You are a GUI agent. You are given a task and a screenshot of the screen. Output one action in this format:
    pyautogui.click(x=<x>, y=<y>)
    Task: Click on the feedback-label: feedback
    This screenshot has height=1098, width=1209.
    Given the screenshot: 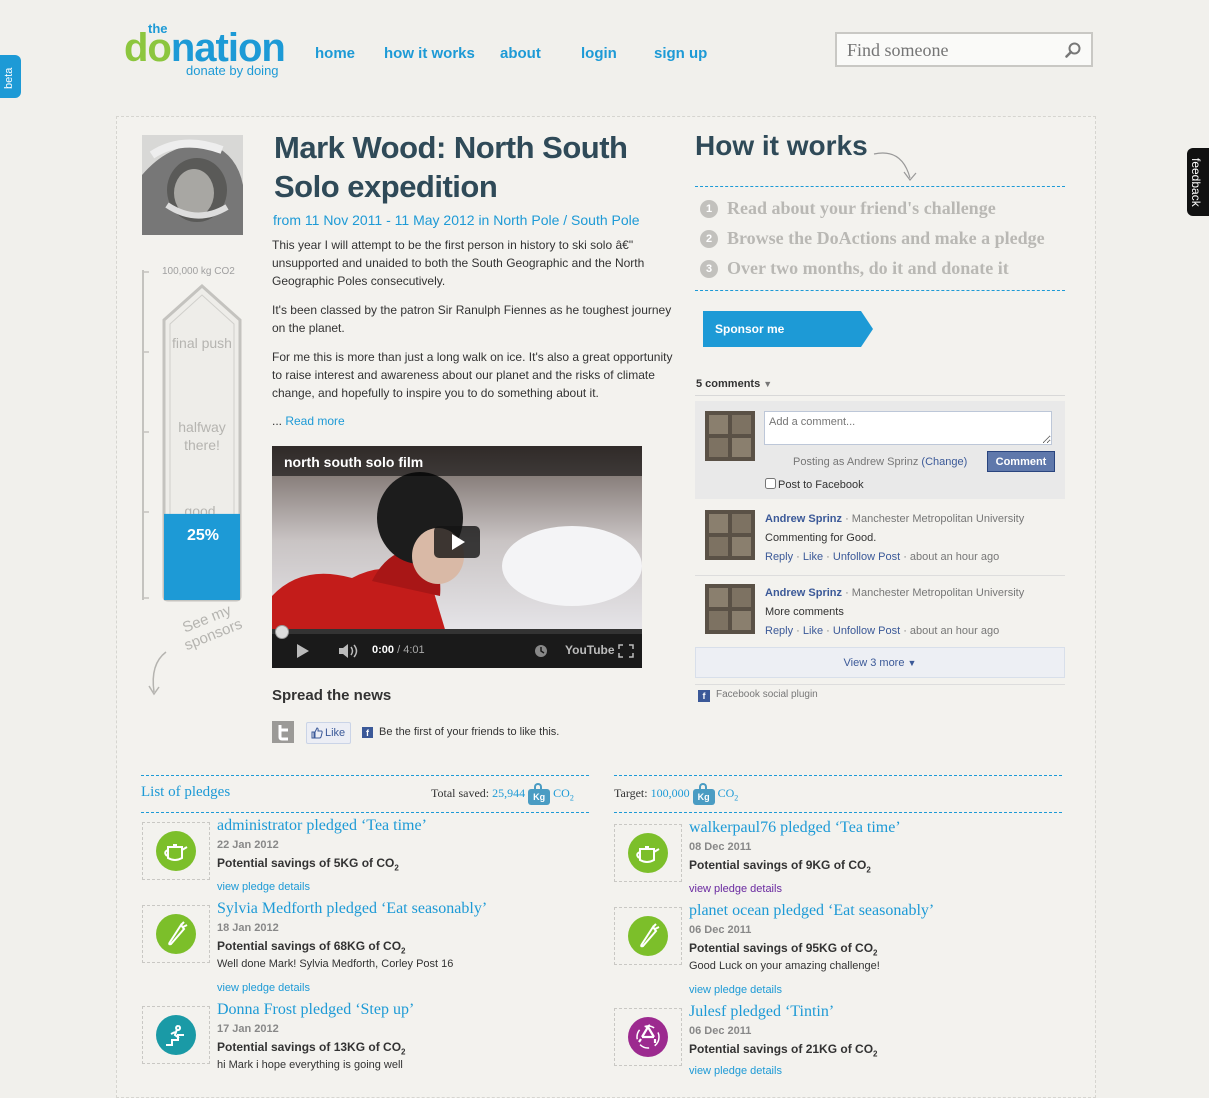 What is the action you would take?
    pyautogui.click(x=1196, y=182)
    